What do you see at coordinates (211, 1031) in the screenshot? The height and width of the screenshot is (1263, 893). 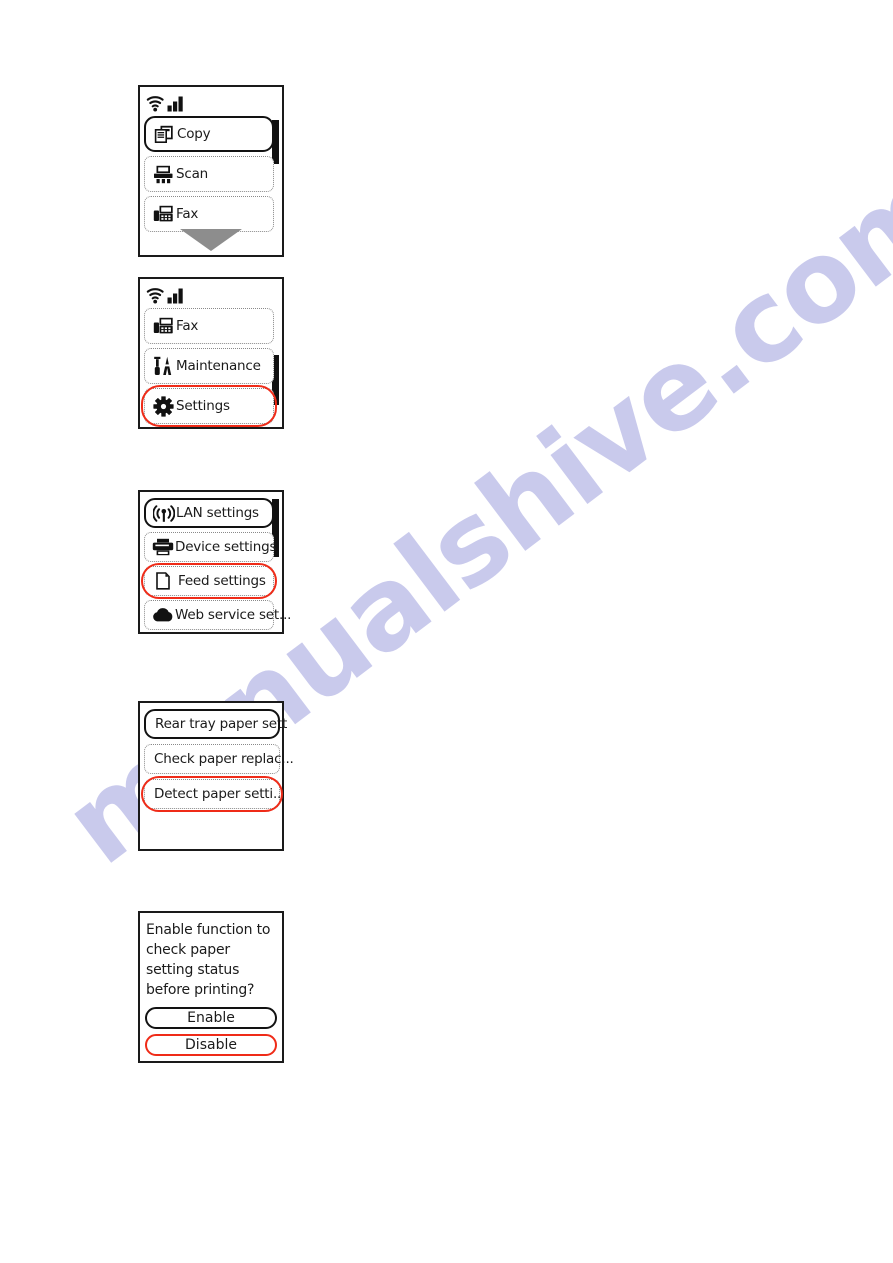 I see `dialog-buttons: Enable Disable` at bounding box center [211, 1031].